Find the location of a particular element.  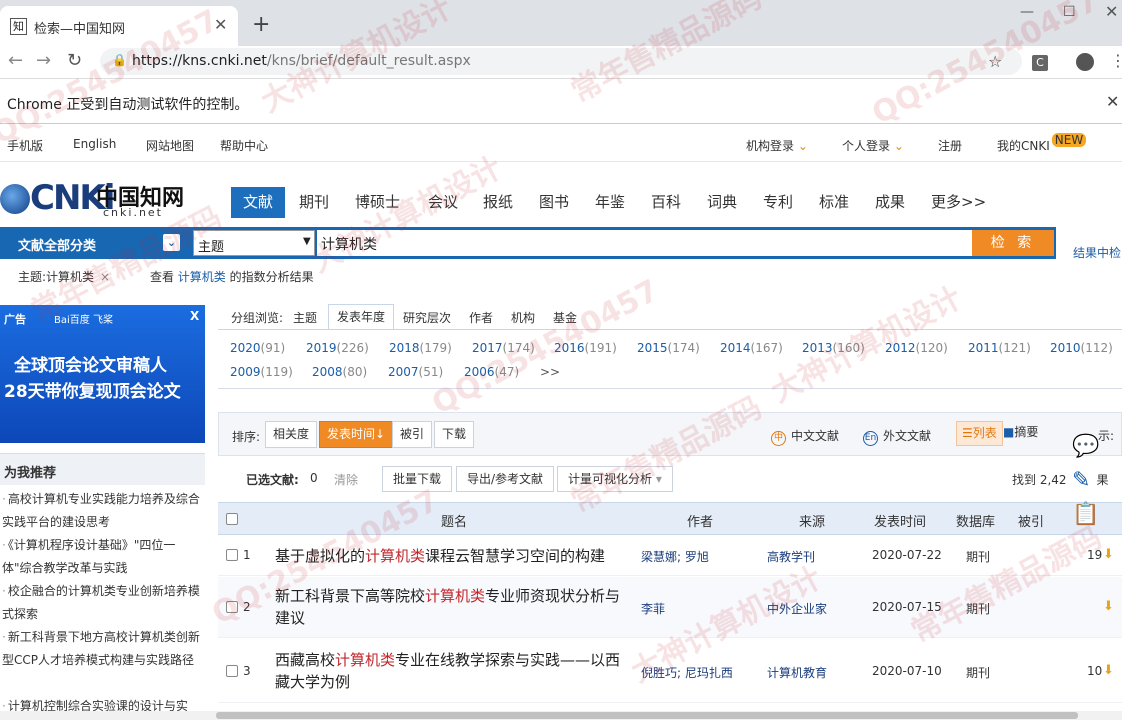

year-link: 2015(174) is located at coordinates (668, 348).